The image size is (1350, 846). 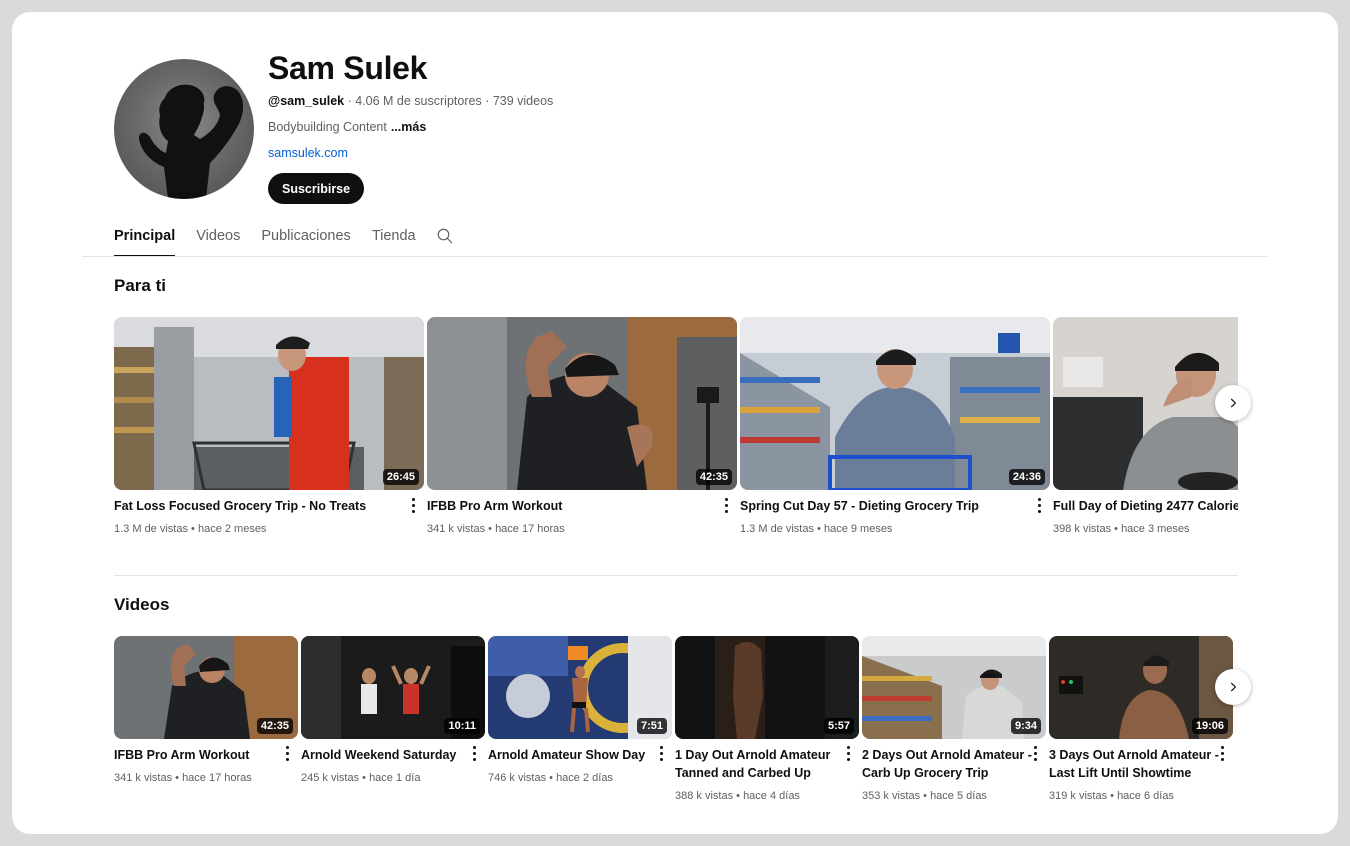 What do you see at coordinates (414, 101) in the screenshot?
I see `subscriber-count: · 4.06 M de suscriptores` at bounding box center [414, 101].